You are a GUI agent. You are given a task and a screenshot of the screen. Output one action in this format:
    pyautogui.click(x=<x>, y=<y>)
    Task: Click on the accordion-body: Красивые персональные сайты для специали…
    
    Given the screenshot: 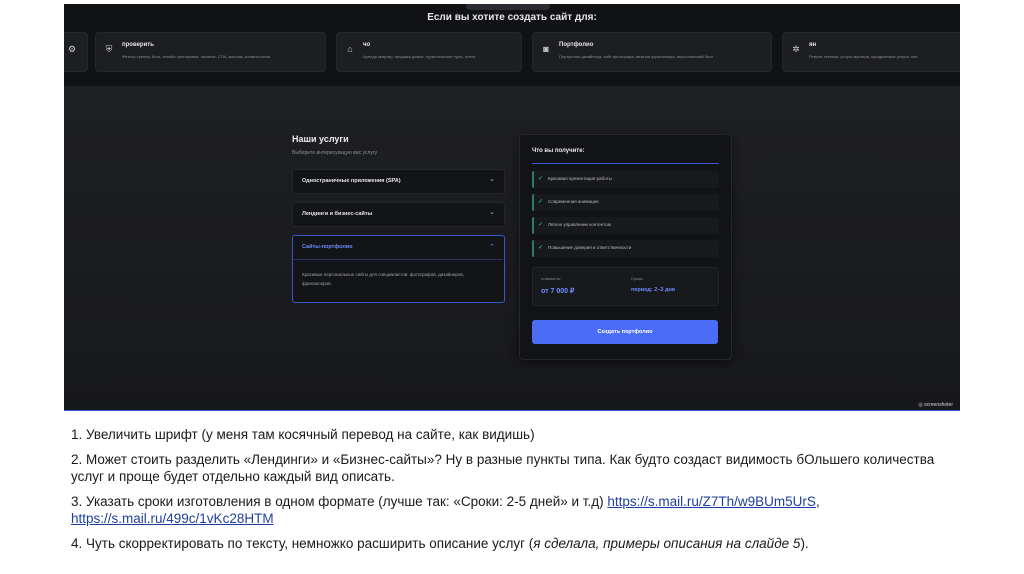 What is the action you would take?
    pyautogui.click(x=383, y=279)
    